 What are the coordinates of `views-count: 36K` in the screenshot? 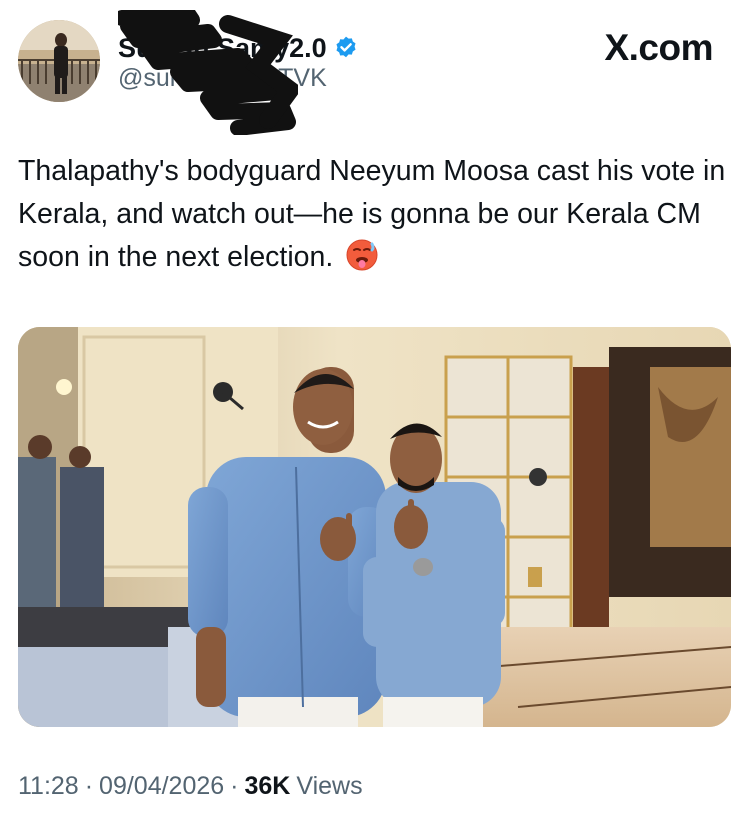 It's located at (268, 786).